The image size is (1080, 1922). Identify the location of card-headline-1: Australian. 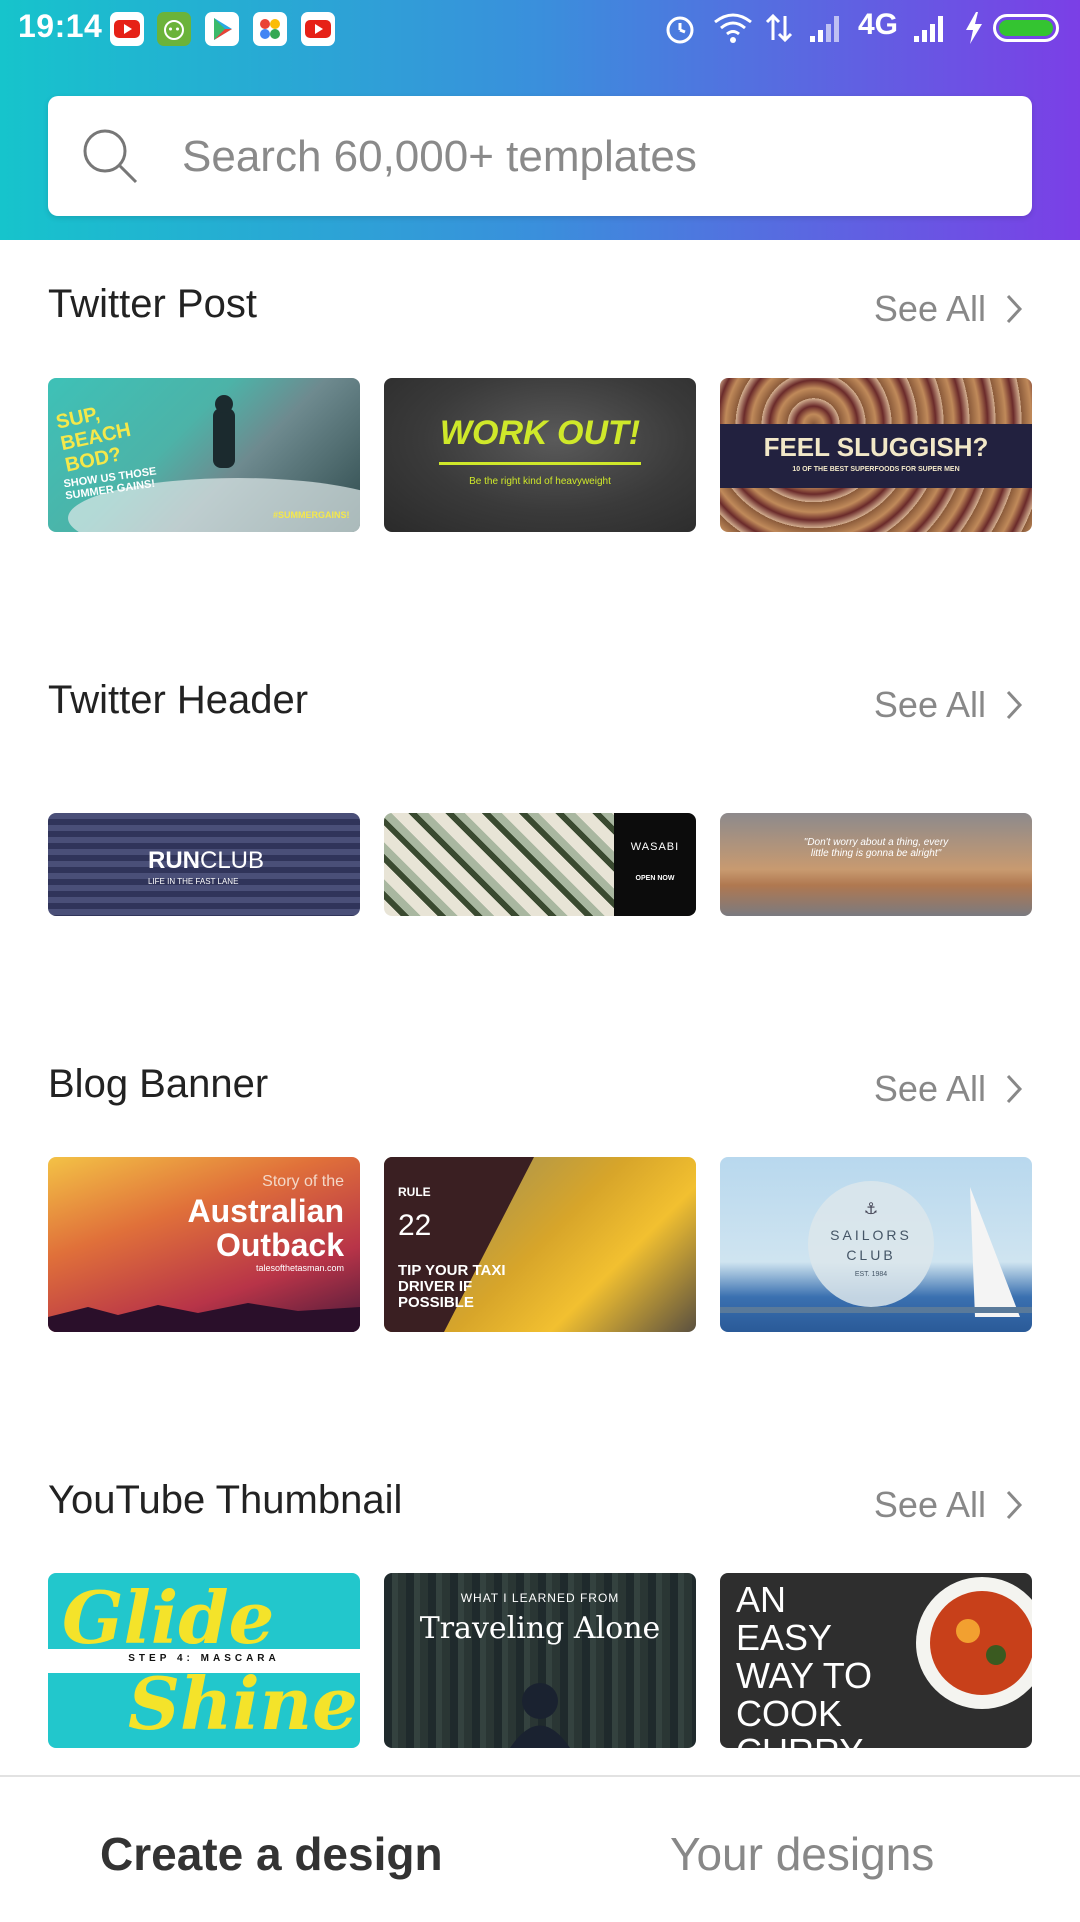
(265, 1211).